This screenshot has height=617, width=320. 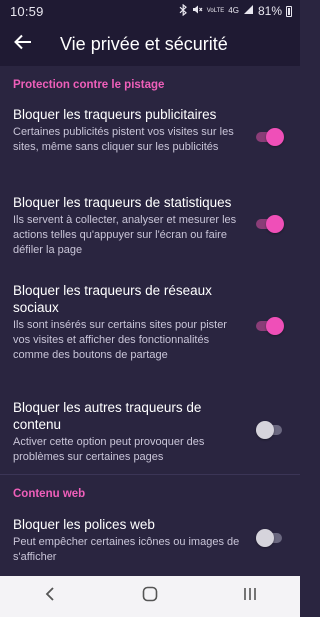 What do you see at coordinates (122, 202) in the screenshot?
I see `setting-title: Bloquer les traqueurs de statistiques` at bounding box center [122, 202].